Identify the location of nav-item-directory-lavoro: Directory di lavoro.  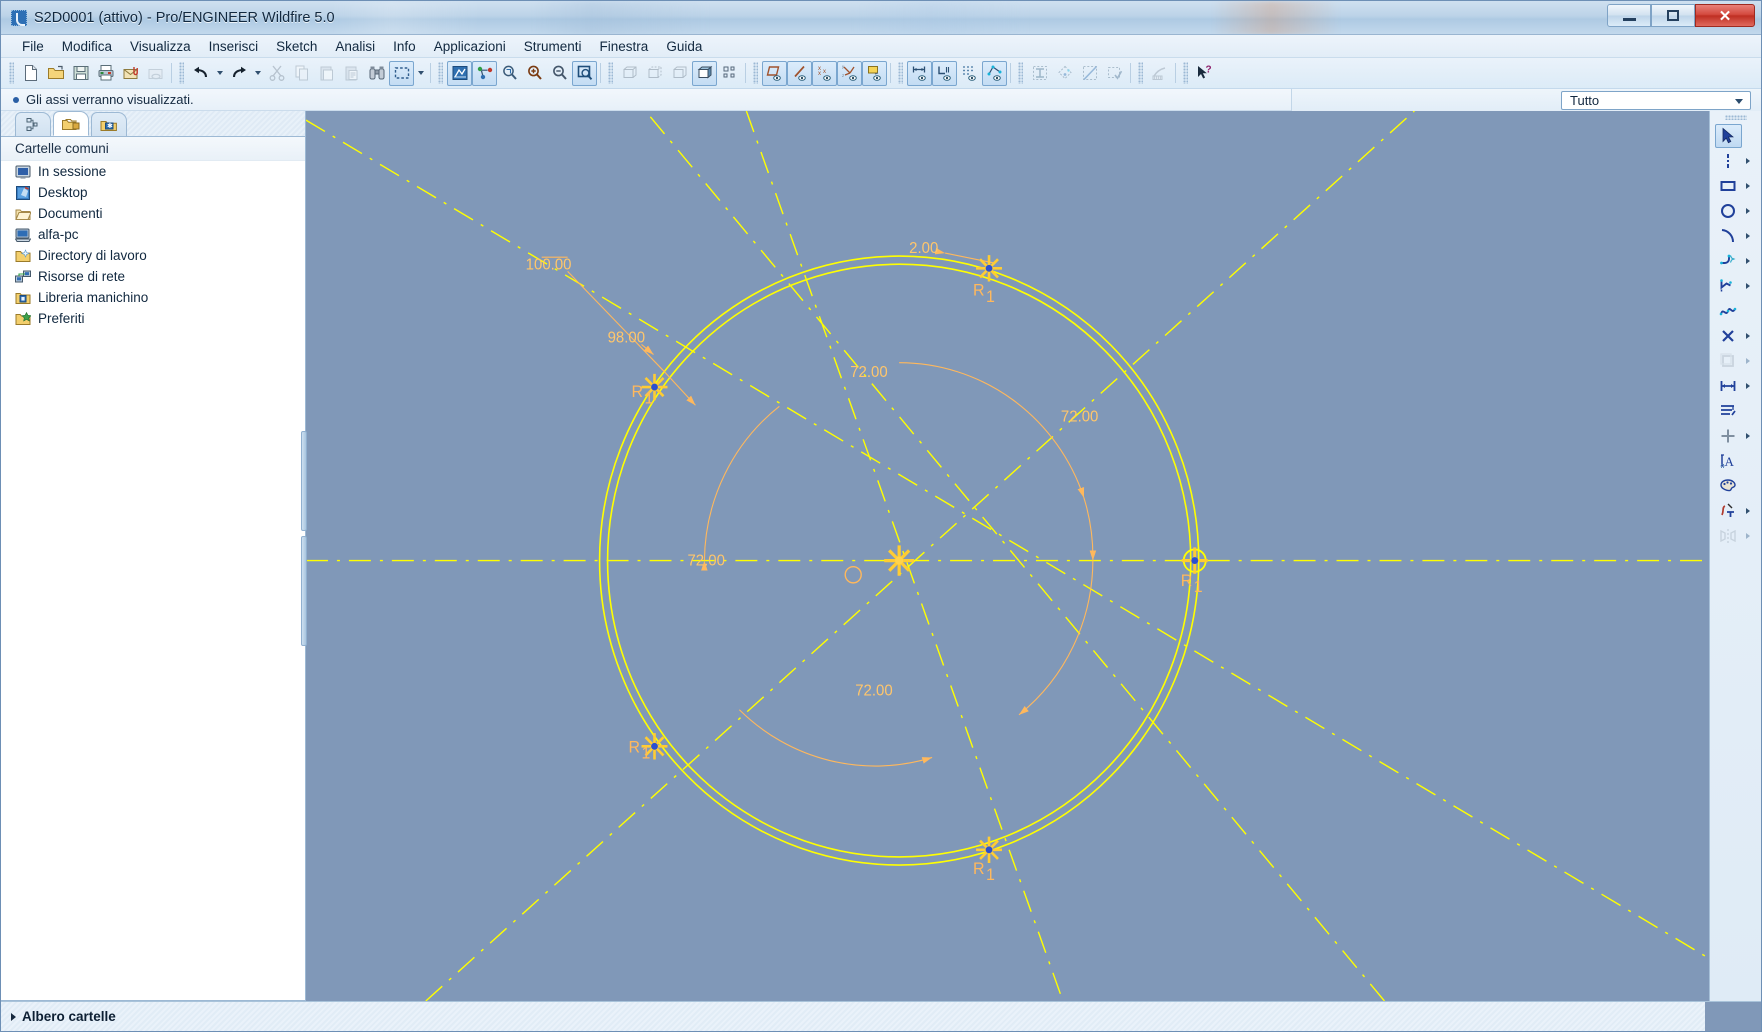
(153, 255).